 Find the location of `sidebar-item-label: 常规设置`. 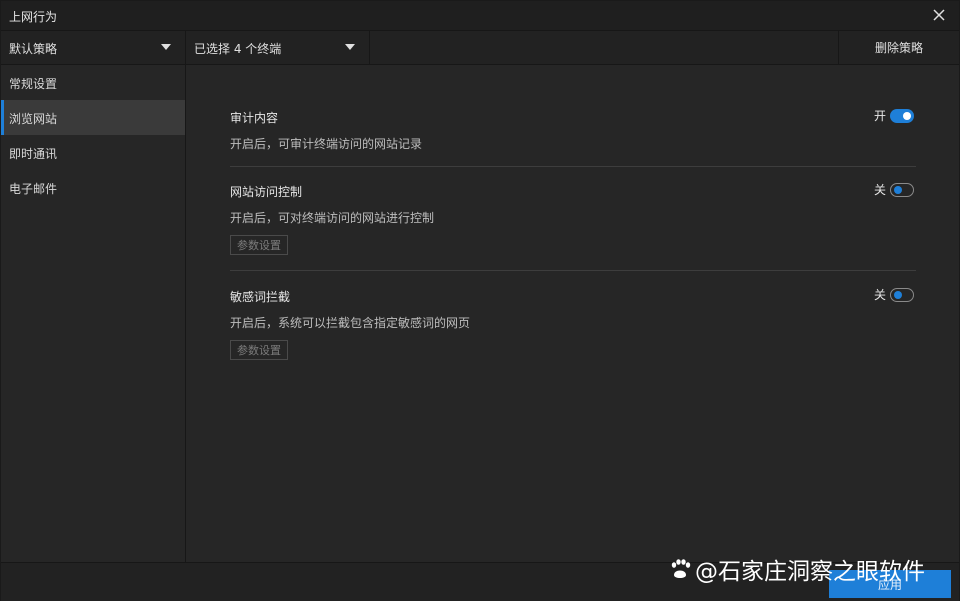

sidebar-item-label: 常规设置 is located at coordinates (33, 84).